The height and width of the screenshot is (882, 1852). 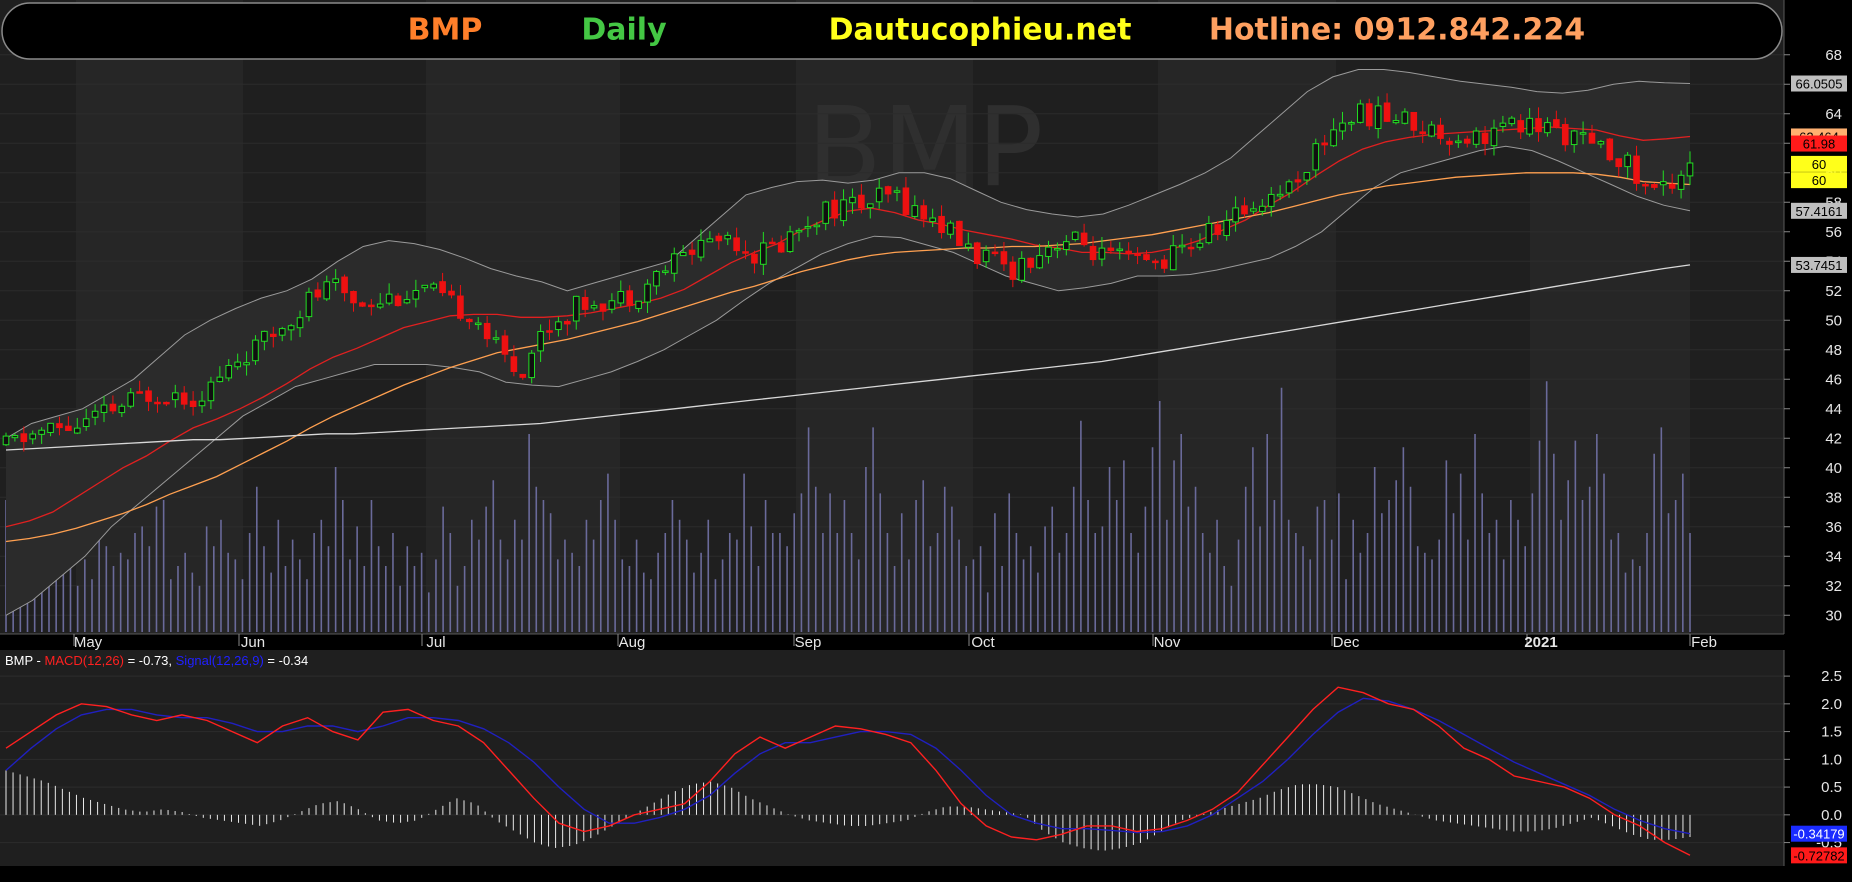 What do you see at coordinates (1818, 834) in the screenshot?
I see `value-tag-label: -0.34179` at bounding box center [1818, 834].